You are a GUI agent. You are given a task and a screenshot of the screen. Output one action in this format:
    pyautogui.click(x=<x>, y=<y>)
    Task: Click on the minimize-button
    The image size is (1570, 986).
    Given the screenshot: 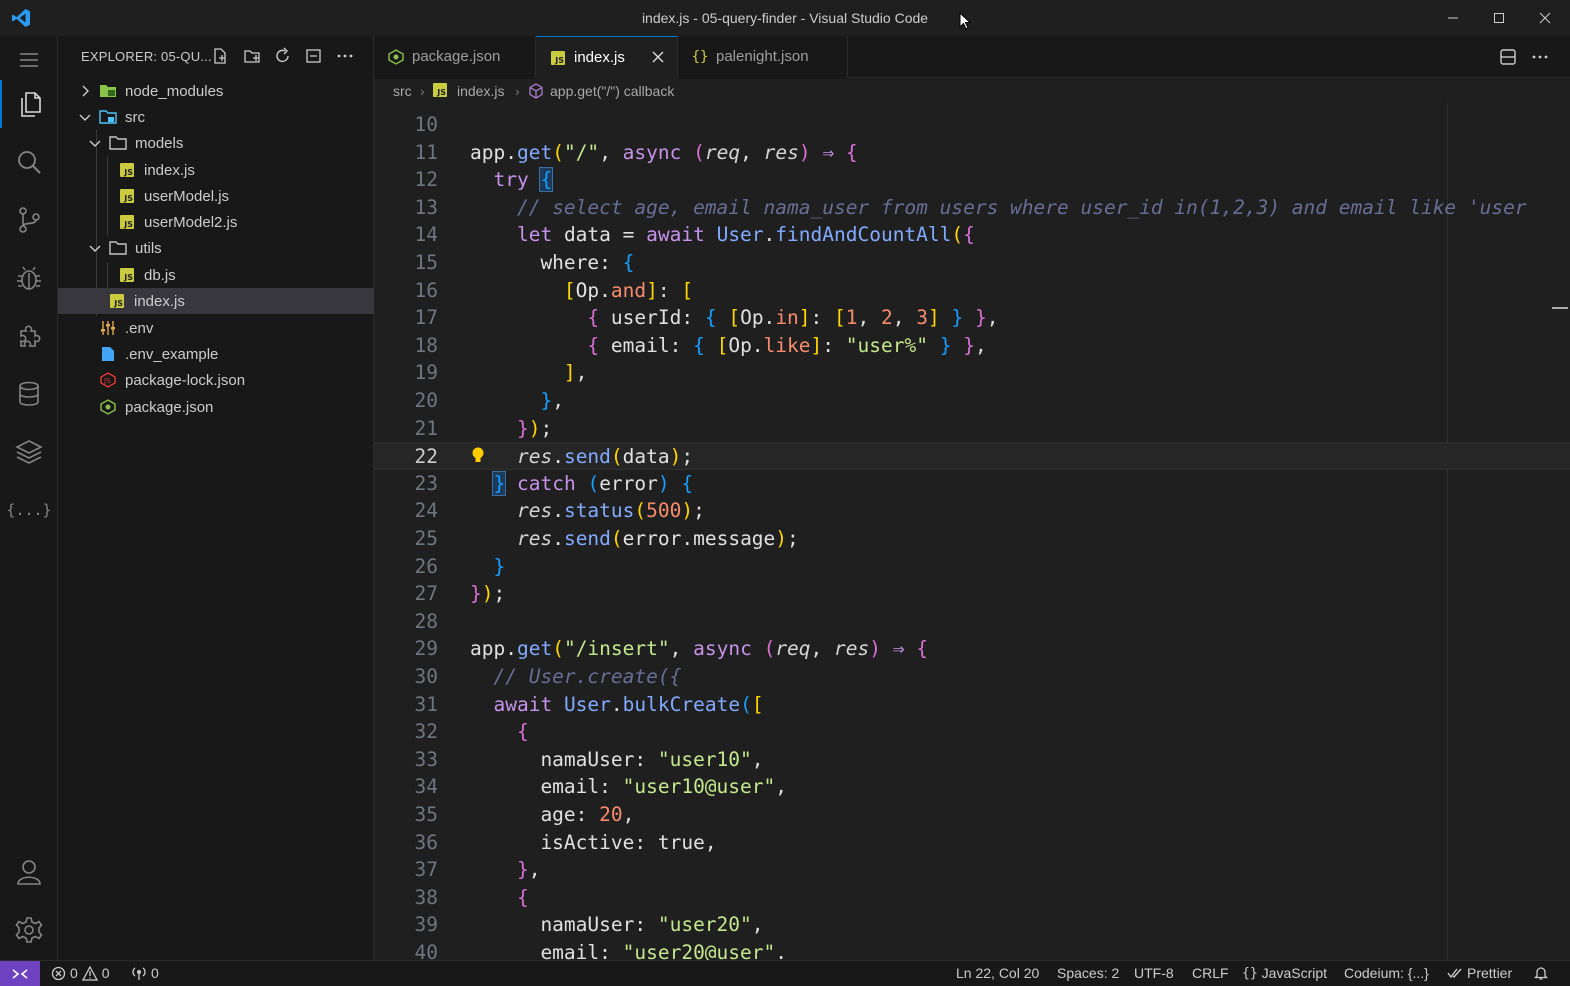 What is the action you would take?
    pyautogui.click(x=1453, y=18)
    